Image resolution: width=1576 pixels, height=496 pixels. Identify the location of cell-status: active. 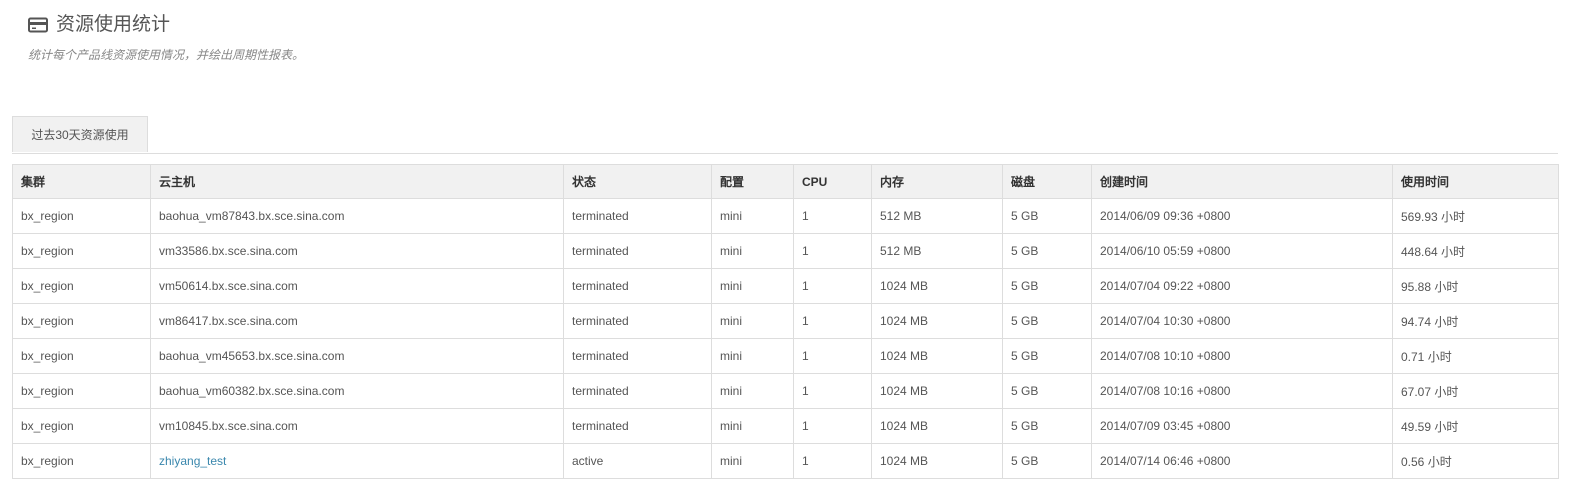
(637, 461).